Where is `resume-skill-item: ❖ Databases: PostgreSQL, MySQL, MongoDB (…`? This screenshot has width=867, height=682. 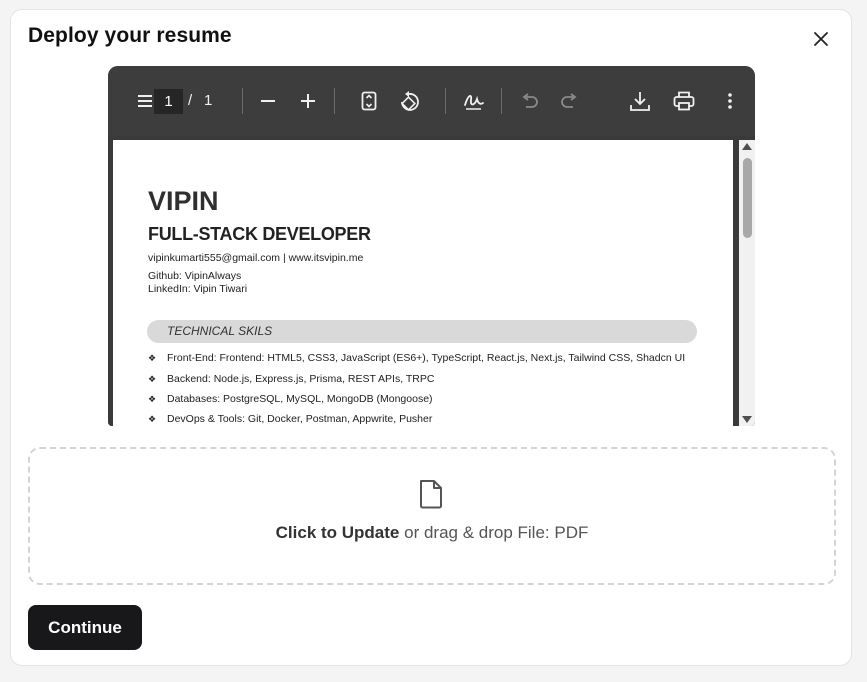
resume-skill-item: ❖ Databases: PostgreSQL, MySQL, MongoDB (… is located at coordinates (290, 399).